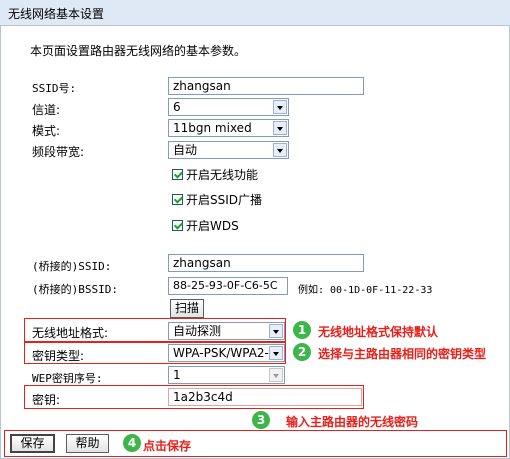  I want to click on channel-value: 6, so click(177, 107).